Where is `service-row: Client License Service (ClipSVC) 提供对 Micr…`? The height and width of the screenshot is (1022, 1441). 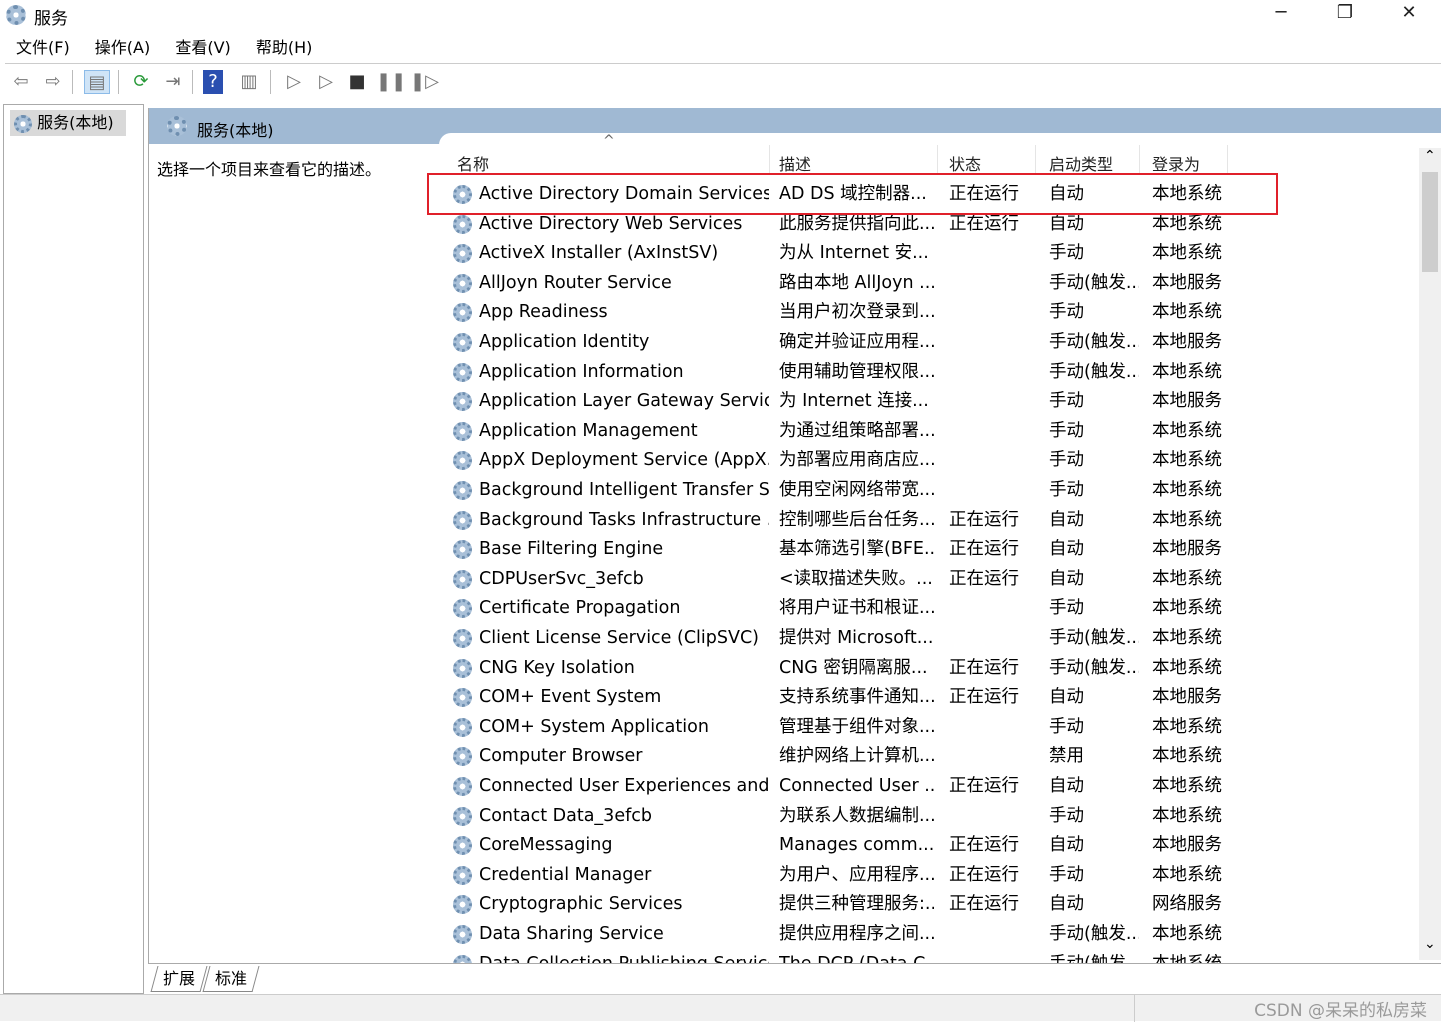
service-row: Client License Service (ClipSVC) 提供对 Micr… is located at coordinates (929, 638).